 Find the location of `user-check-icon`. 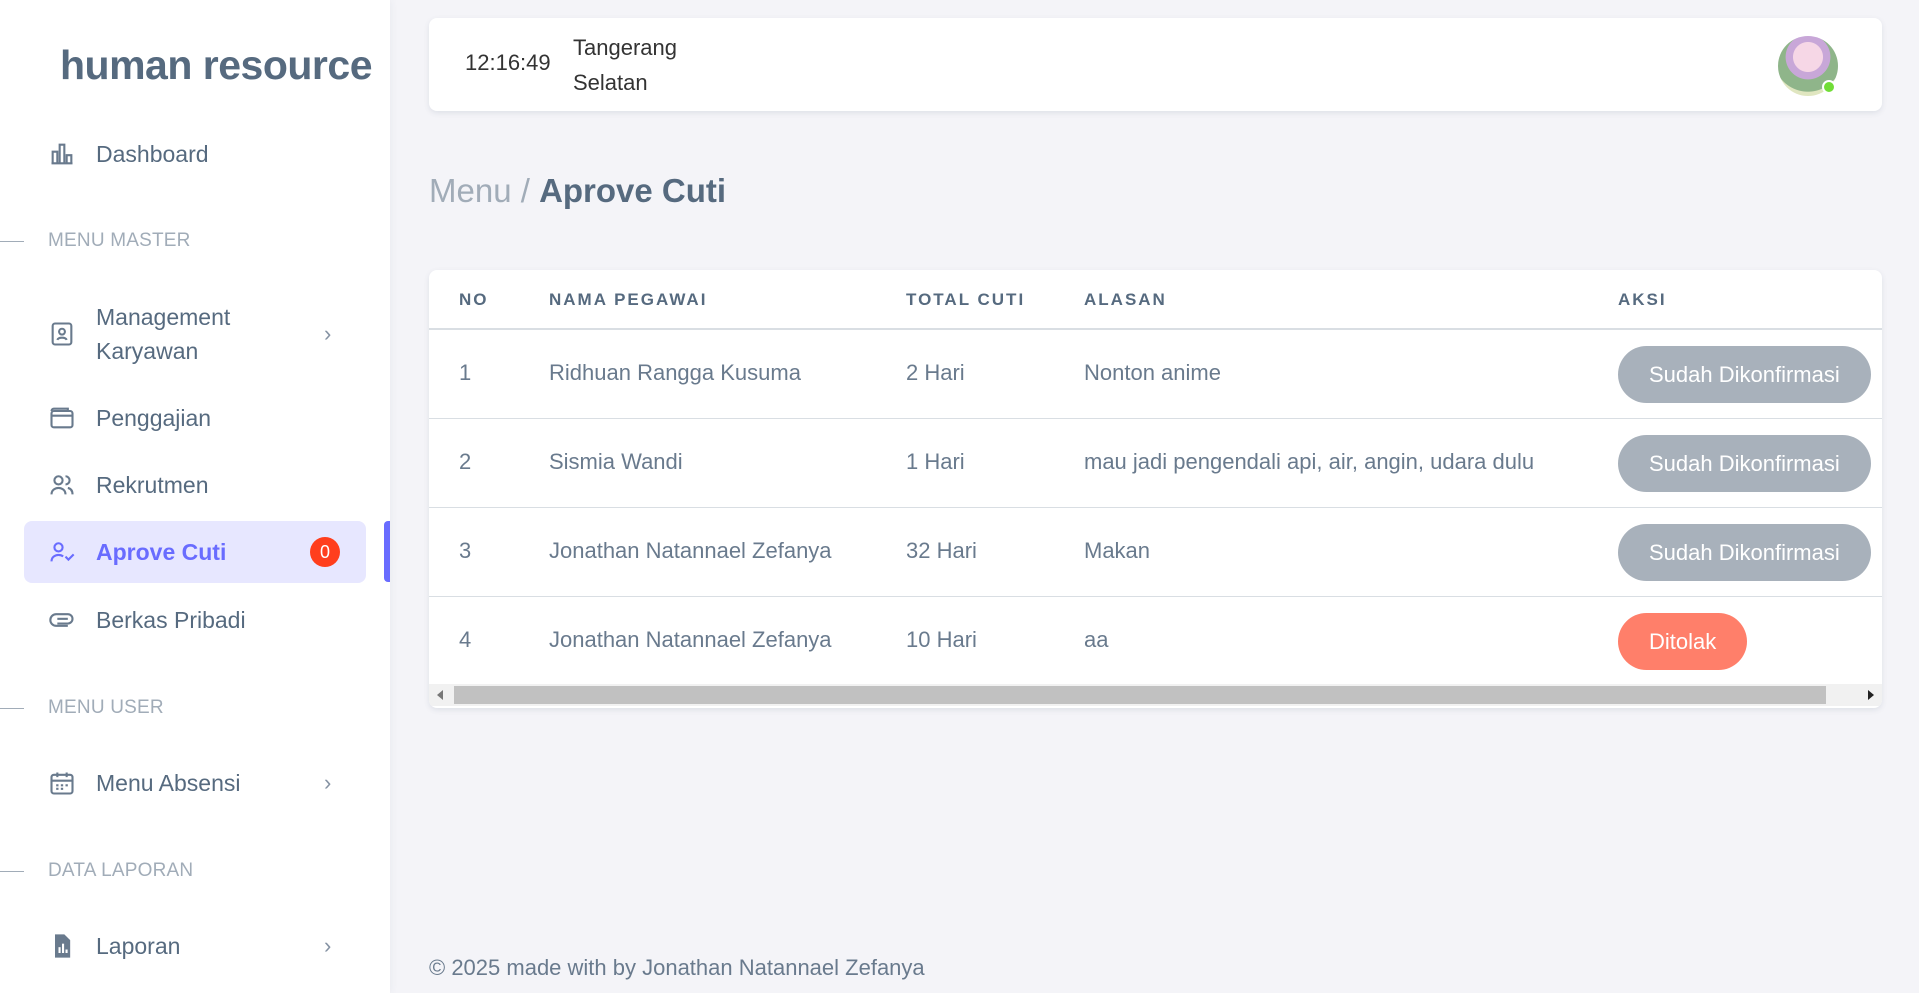

user-check-icon is located at coordinates (62, 552).